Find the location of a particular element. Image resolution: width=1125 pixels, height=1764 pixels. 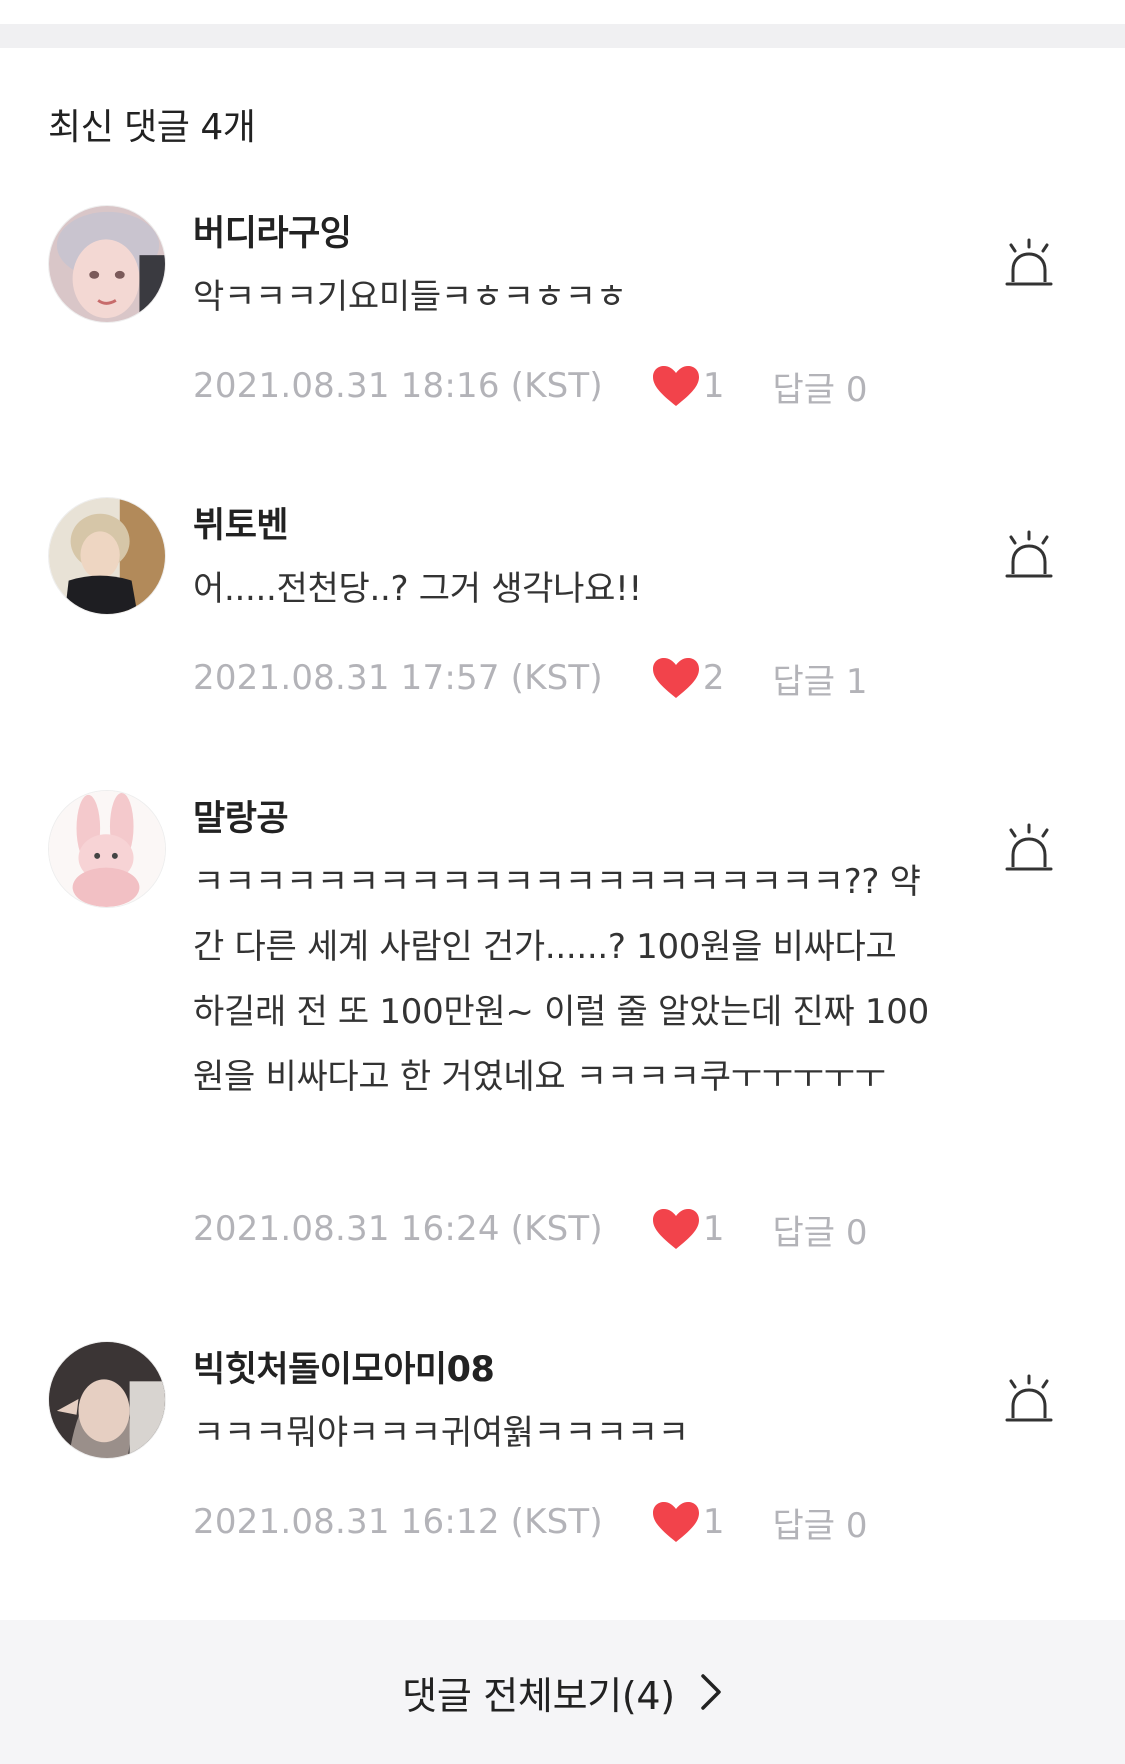

comment-meta: 2021.08.31 18:16 (KST) 1 답글 0 is located at coordinates (530, 386).